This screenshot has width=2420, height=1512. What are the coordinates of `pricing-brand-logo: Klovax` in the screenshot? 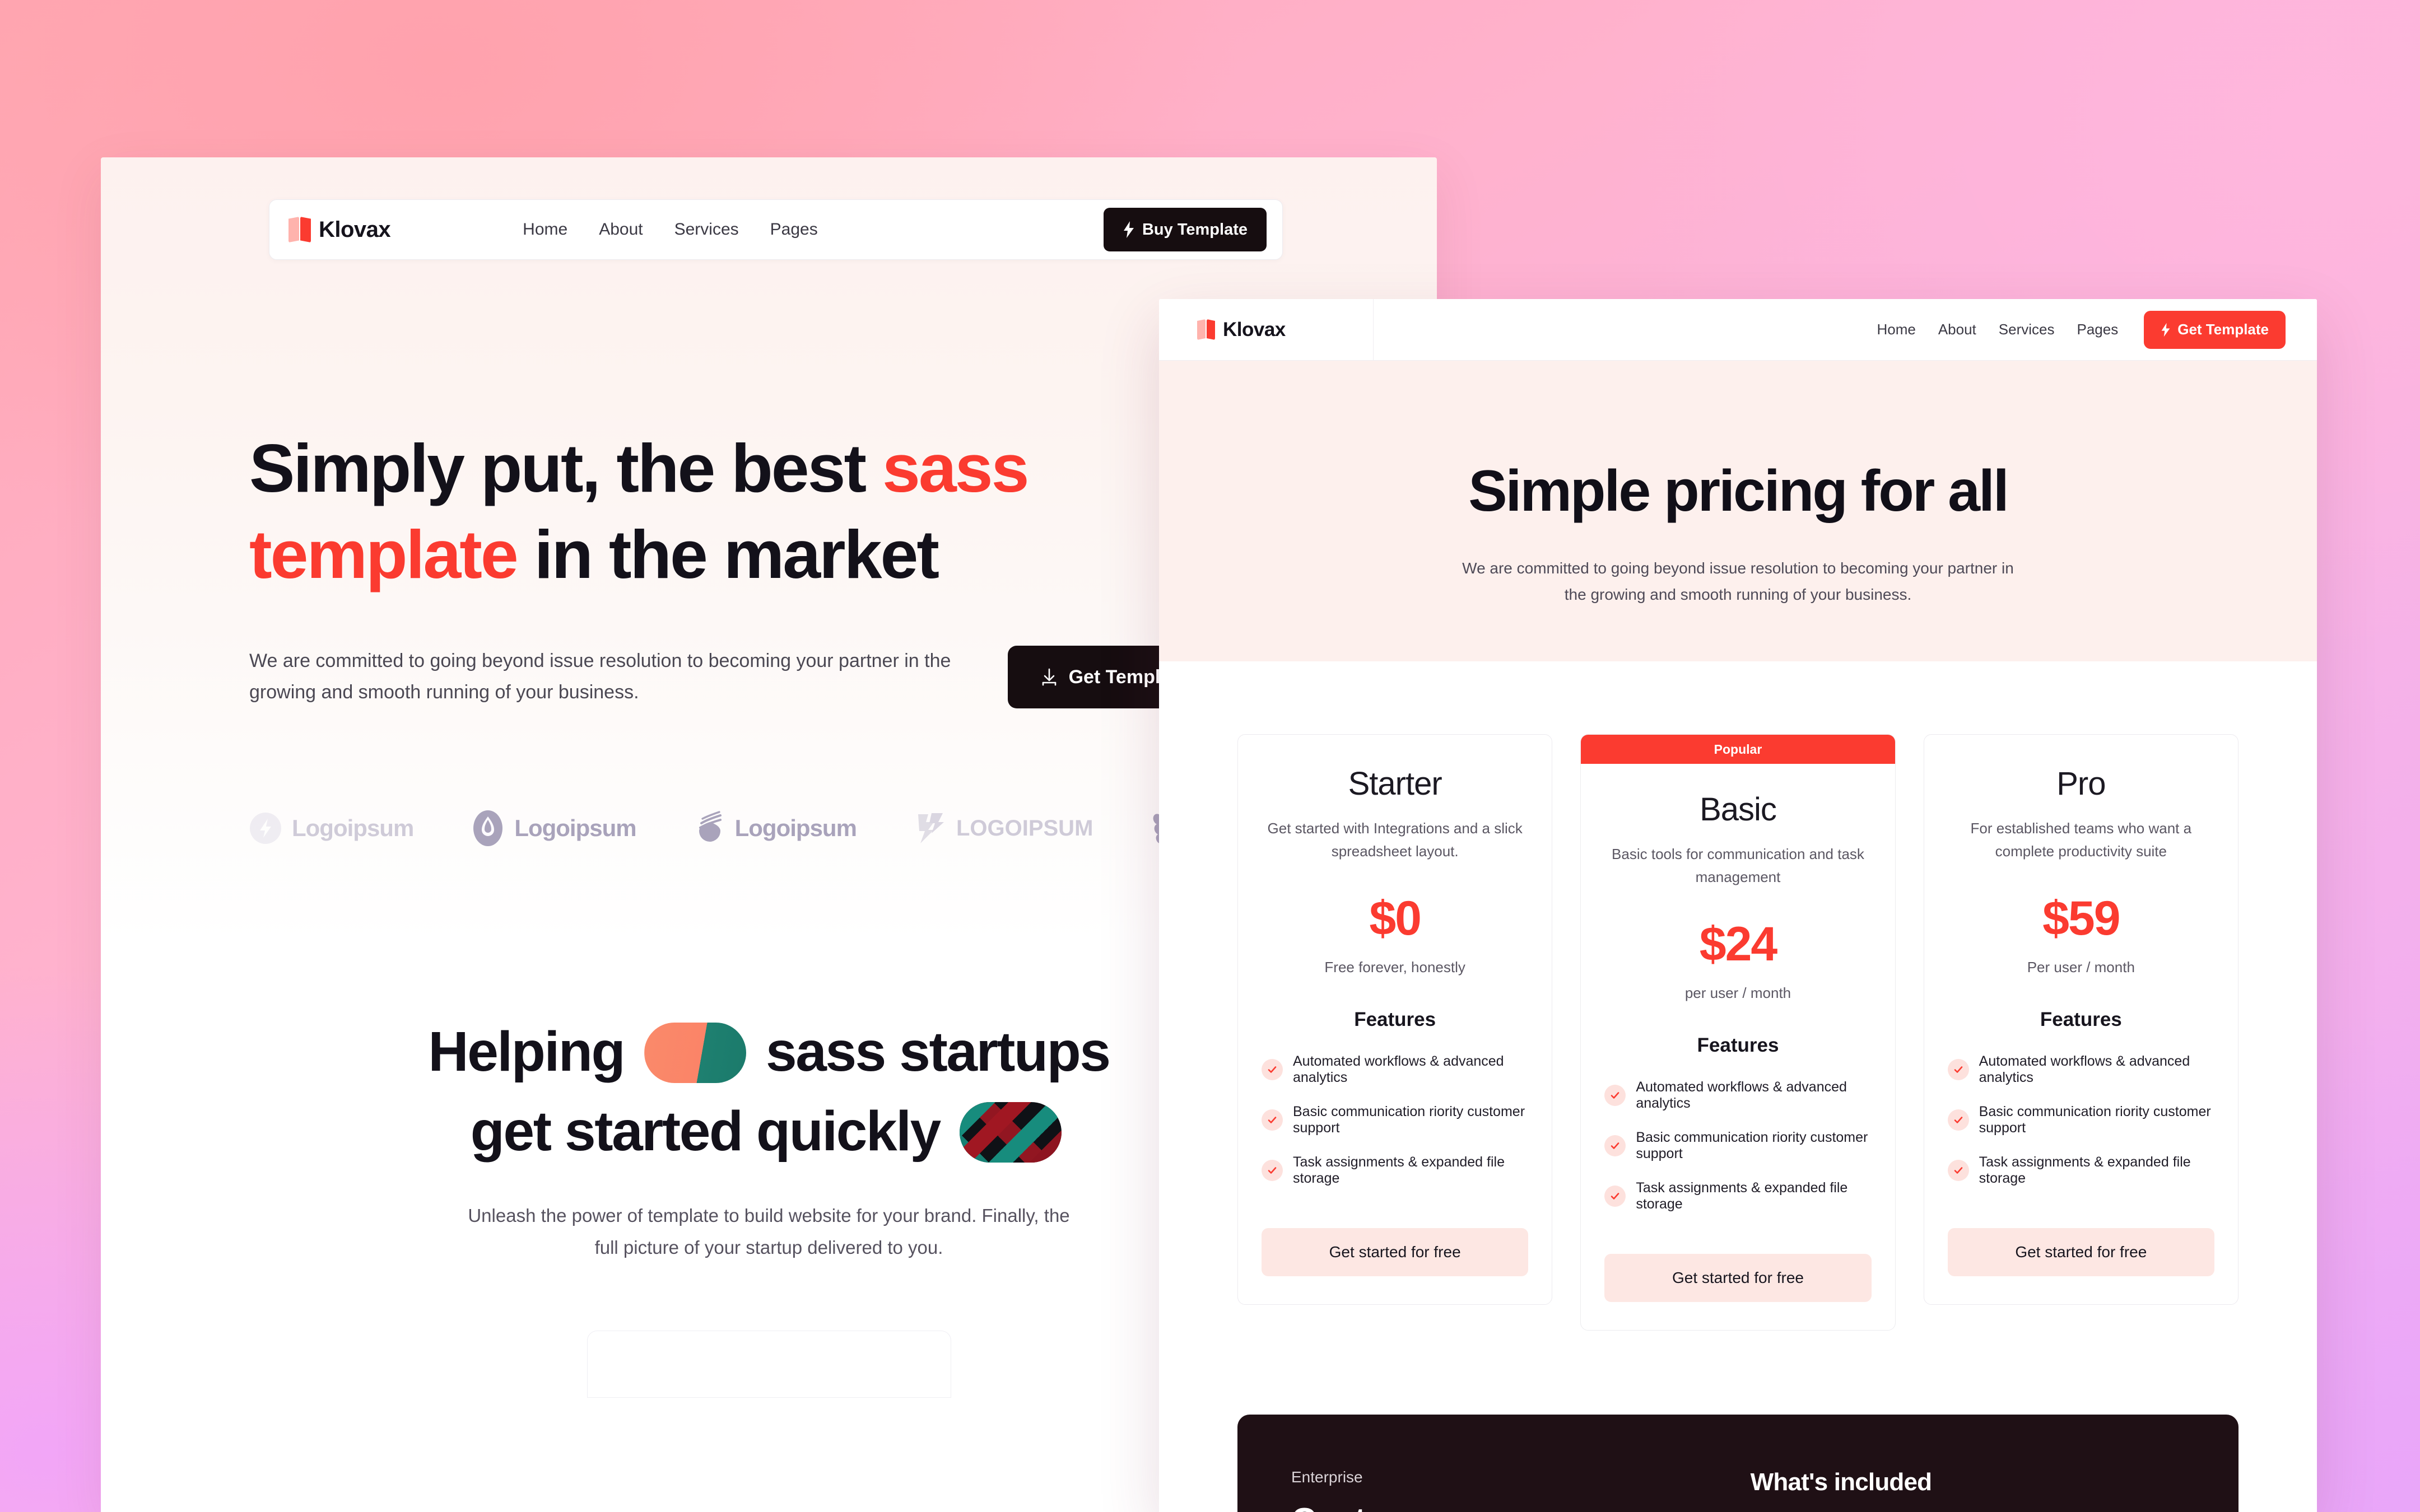 It's located at (1267, 330).